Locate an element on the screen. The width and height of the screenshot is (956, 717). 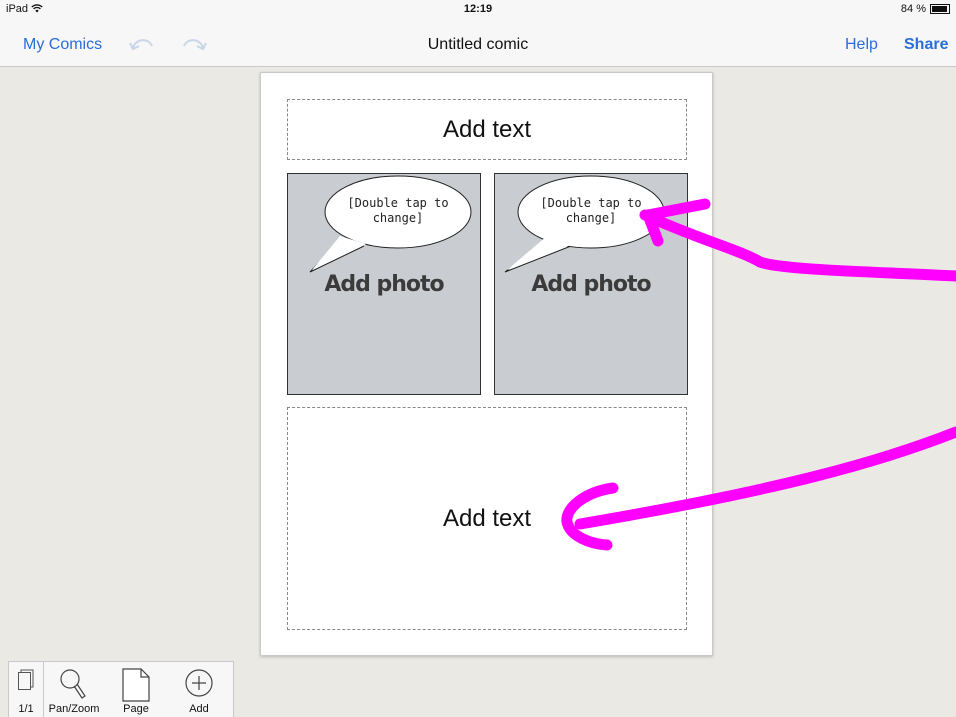
photo-panel-left: [Double tap to change] Add photo is located at coordinates (384, 284).